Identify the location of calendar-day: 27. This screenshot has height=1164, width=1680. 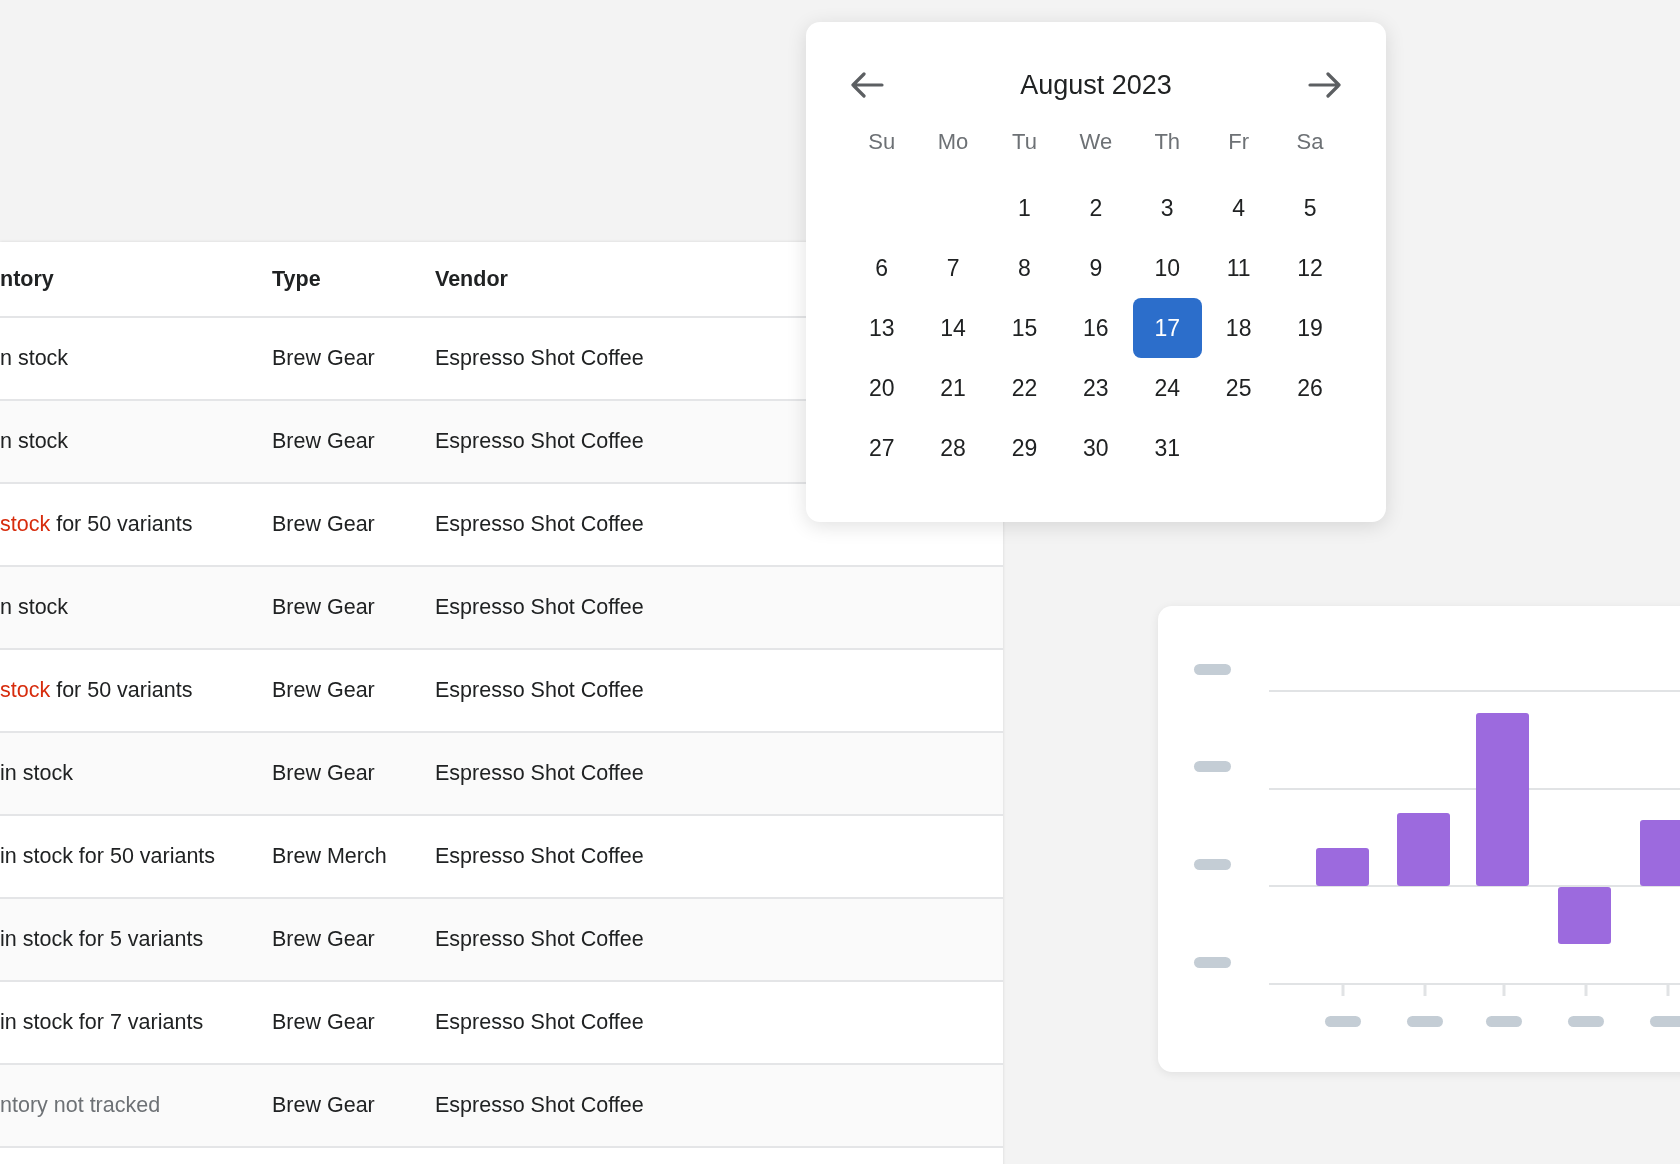
(882, 448).